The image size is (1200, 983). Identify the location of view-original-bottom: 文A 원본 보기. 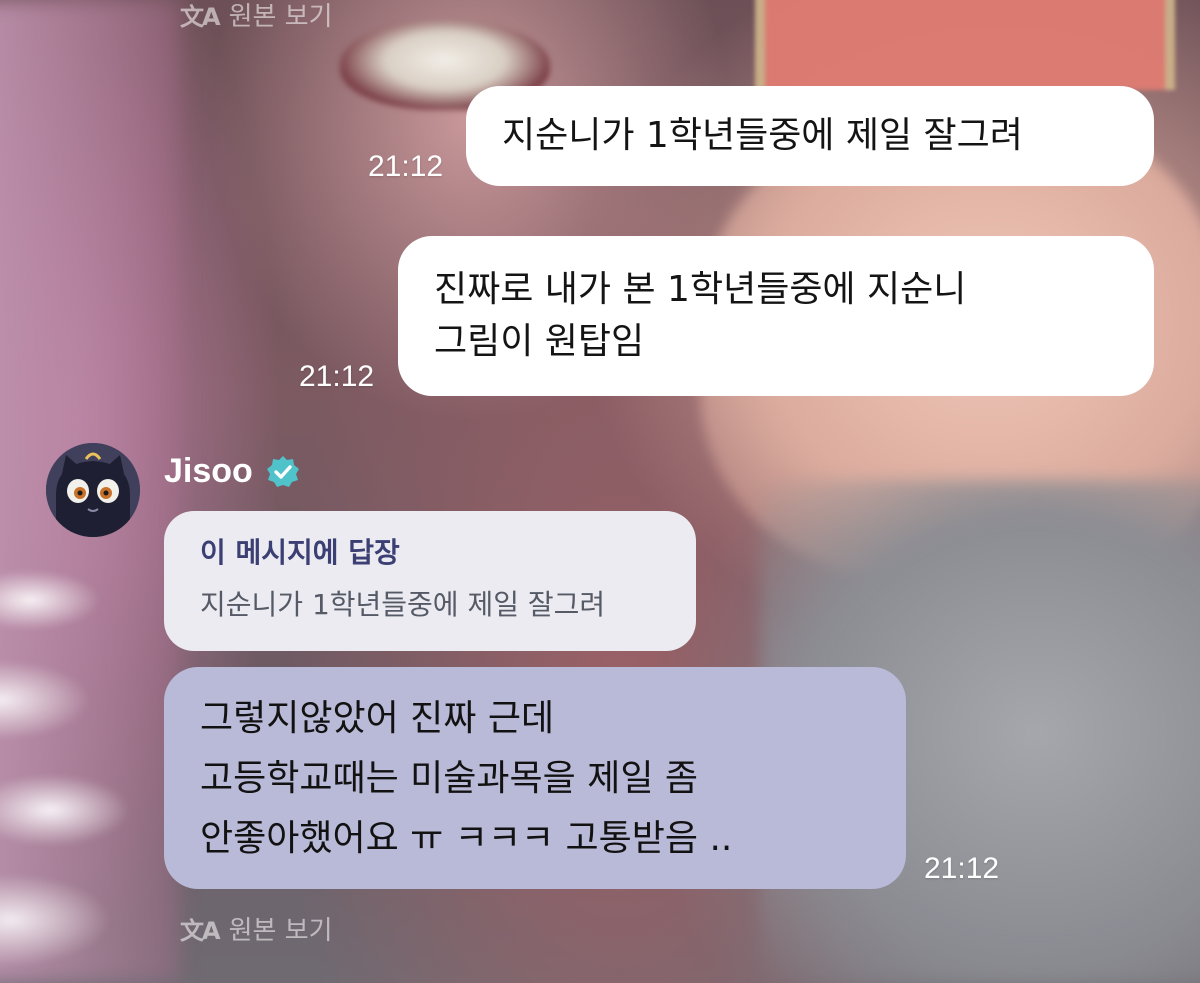
(256, 928).